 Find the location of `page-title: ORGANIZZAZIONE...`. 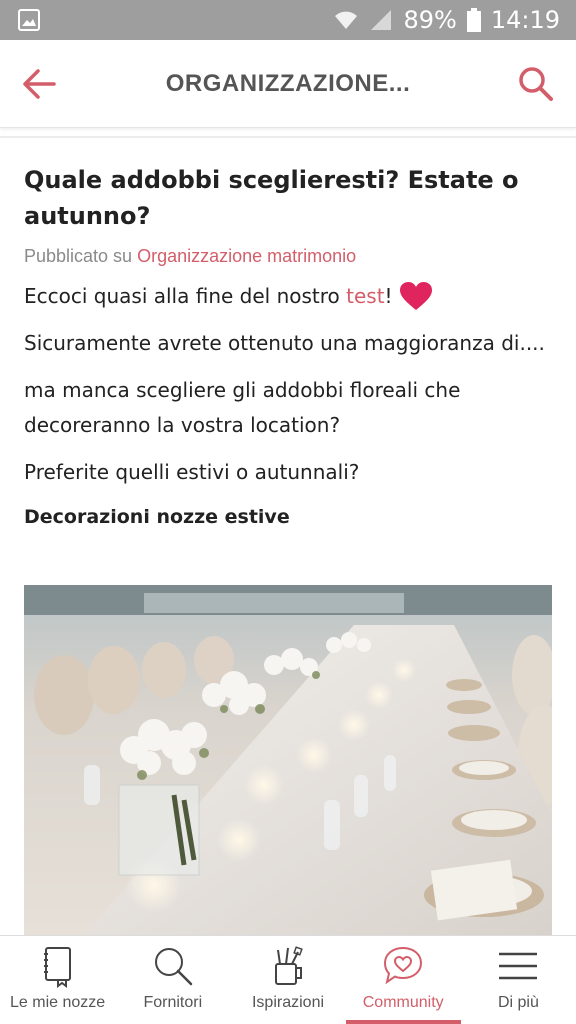

page-title: ORGANIZZAZIONE... is located at coordinates (288, 83).